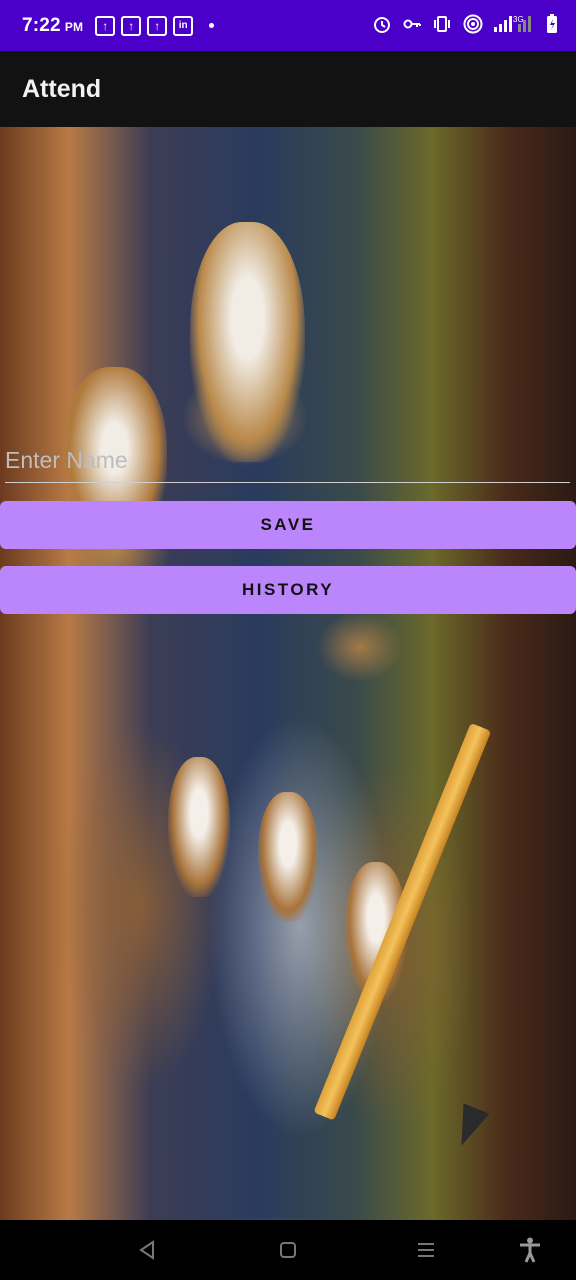 The height and width of the screenshot is (1280, 576). Describe the element at coordinates (147, 1250) in the screenshot. I see `back-icon` at that location.